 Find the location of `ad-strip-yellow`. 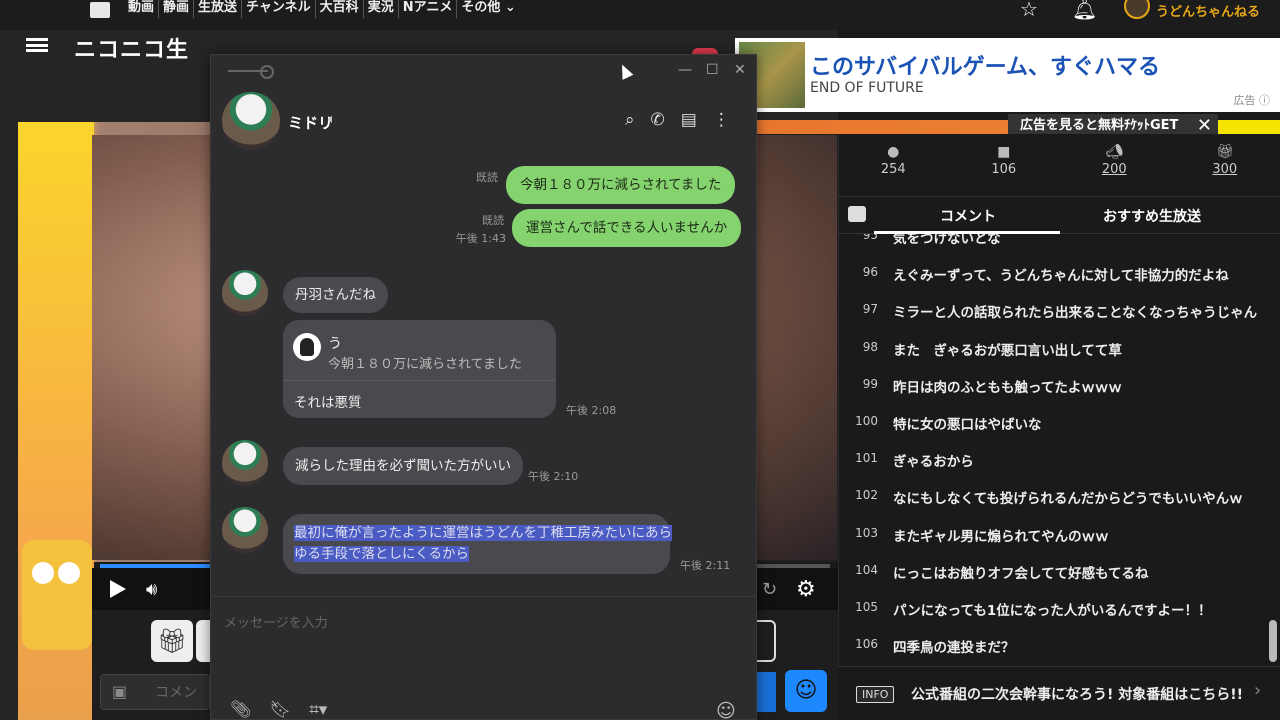

ad-strip-yellow is located at coordinates (1249, 127).